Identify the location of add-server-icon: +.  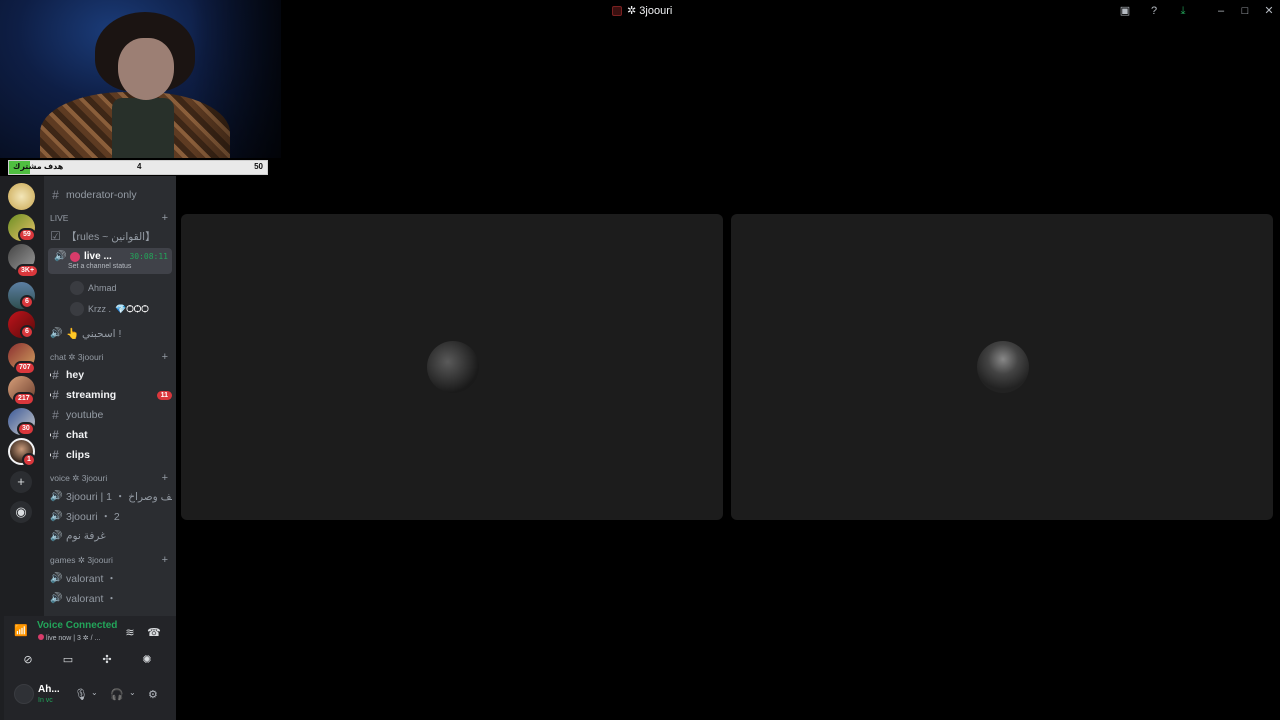
(21, 482).